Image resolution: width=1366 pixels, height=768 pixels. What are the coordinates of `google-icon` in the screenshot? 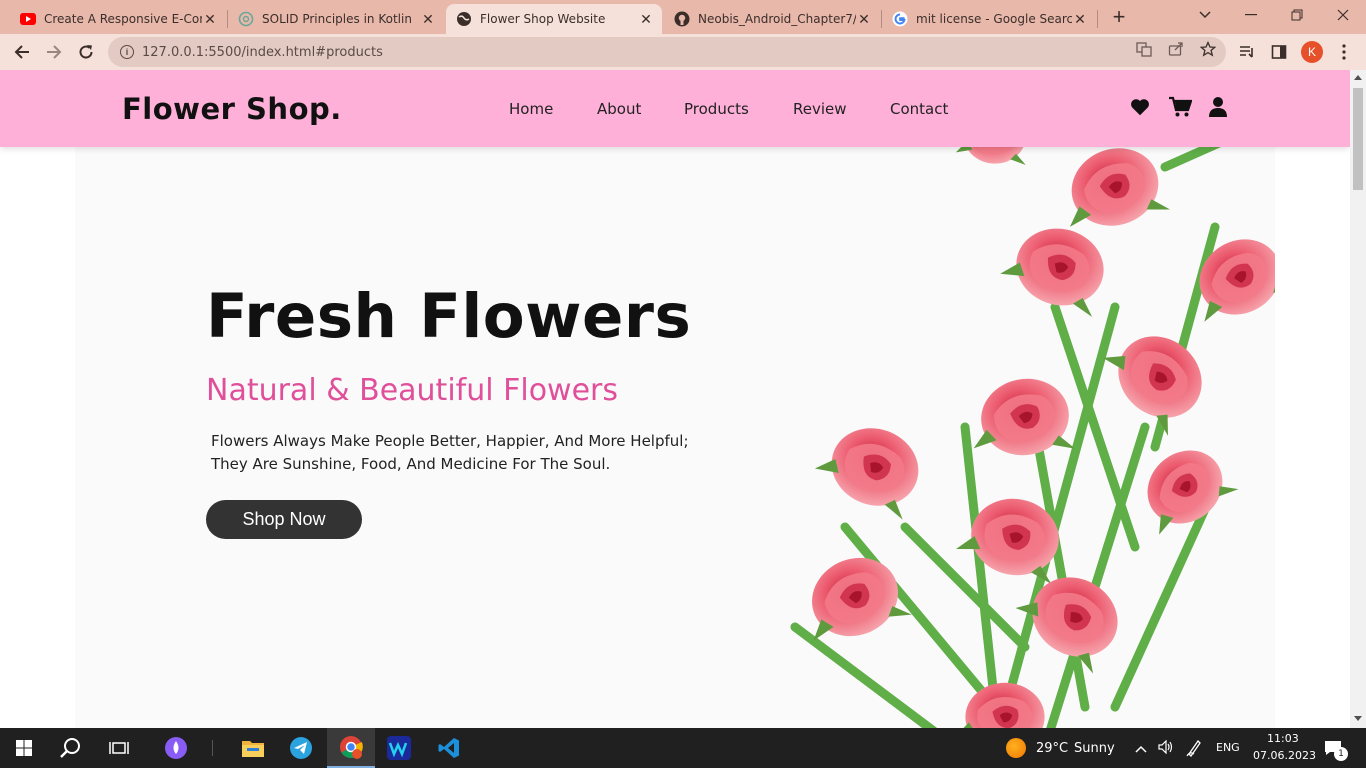 It's located at (900, 19).